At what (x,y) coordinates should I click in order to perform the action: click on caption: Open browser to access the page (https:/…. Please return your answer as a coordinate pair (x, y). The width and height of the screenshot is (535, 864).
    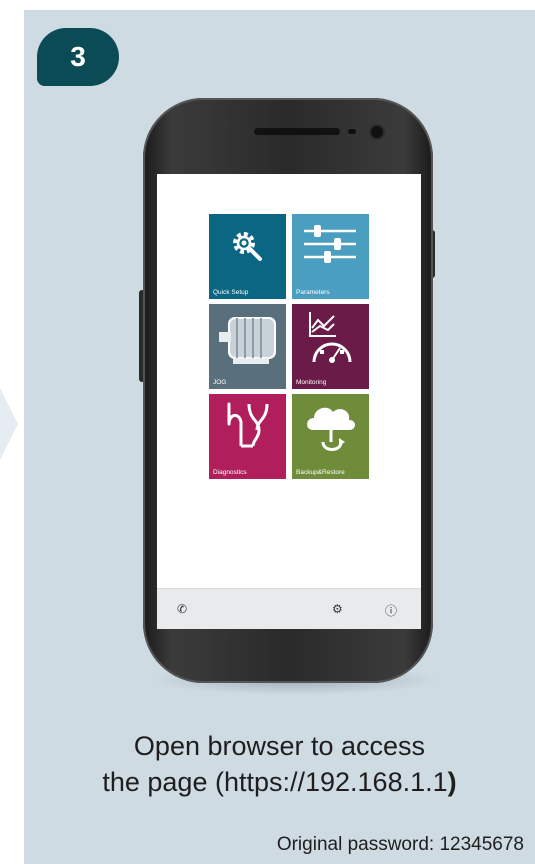
    Looking at the image, I should click on (279, 764).